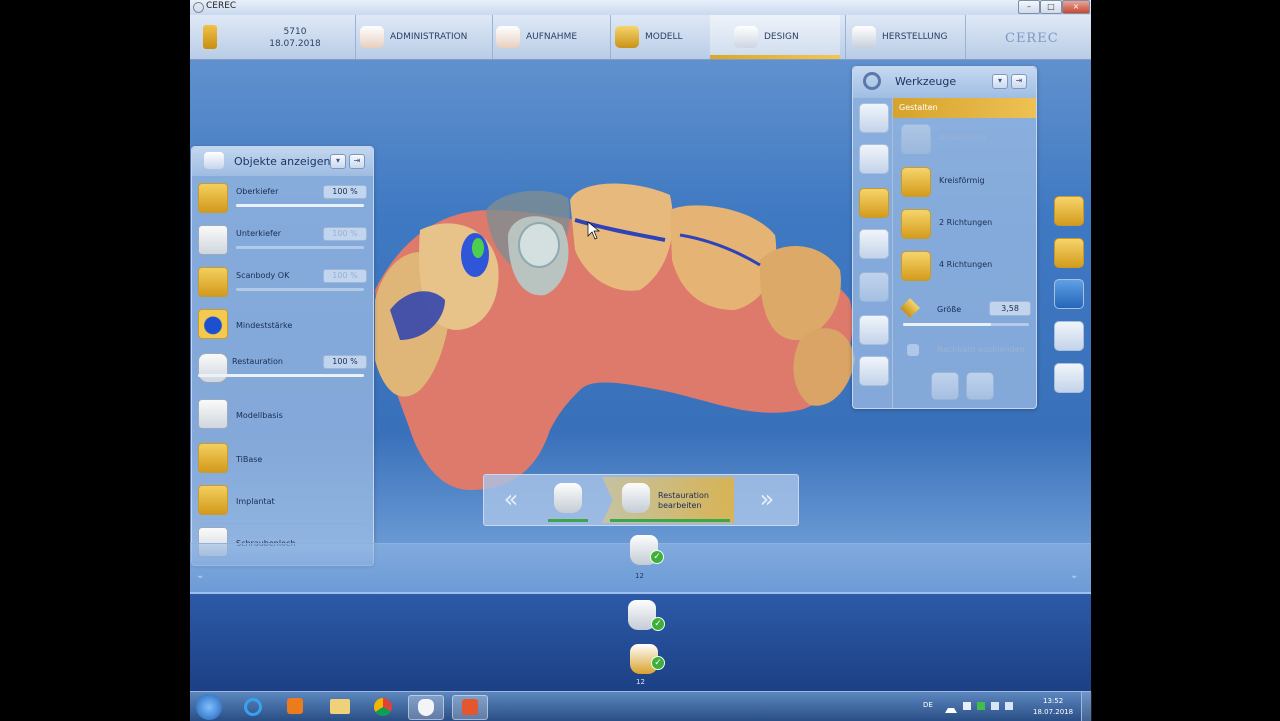  Describe the element at coordinates (964, 108) in the screenshot. I see `section-header-gestalten: Gestalten` at that location.